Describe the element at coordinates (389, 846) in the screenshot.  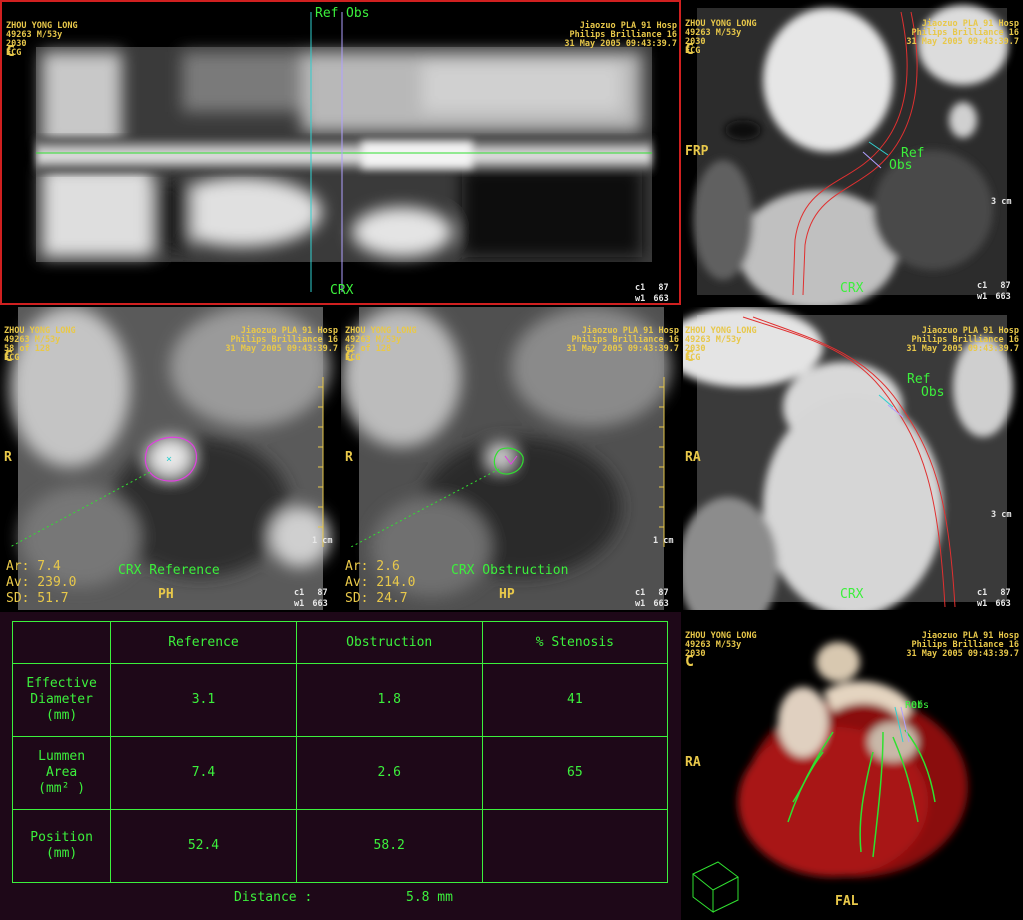
I see `cell-obstruction: 58.2` at that location.